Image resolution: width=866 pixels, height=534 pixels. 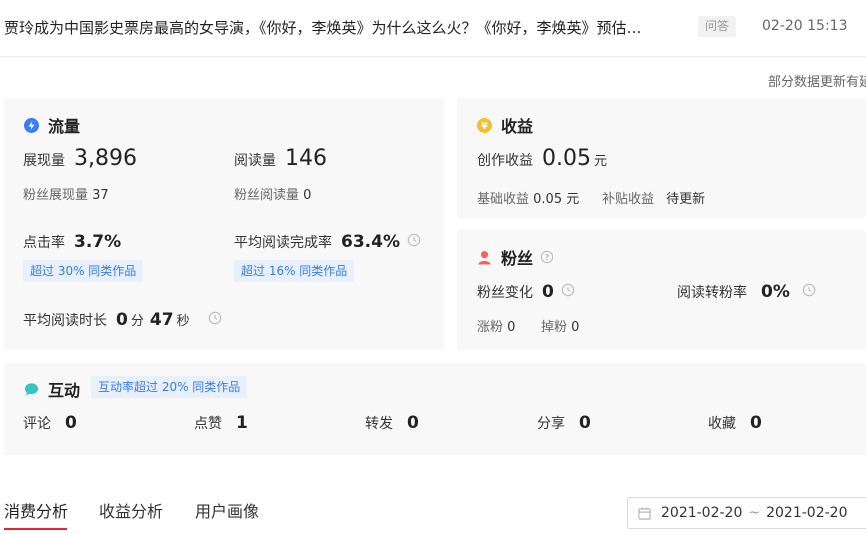 What do you see at coordinates (545, 158) in the screenshot?
I see `creation-income-metric: 创作收益 0.05 元` at bounding box center [545, 158].